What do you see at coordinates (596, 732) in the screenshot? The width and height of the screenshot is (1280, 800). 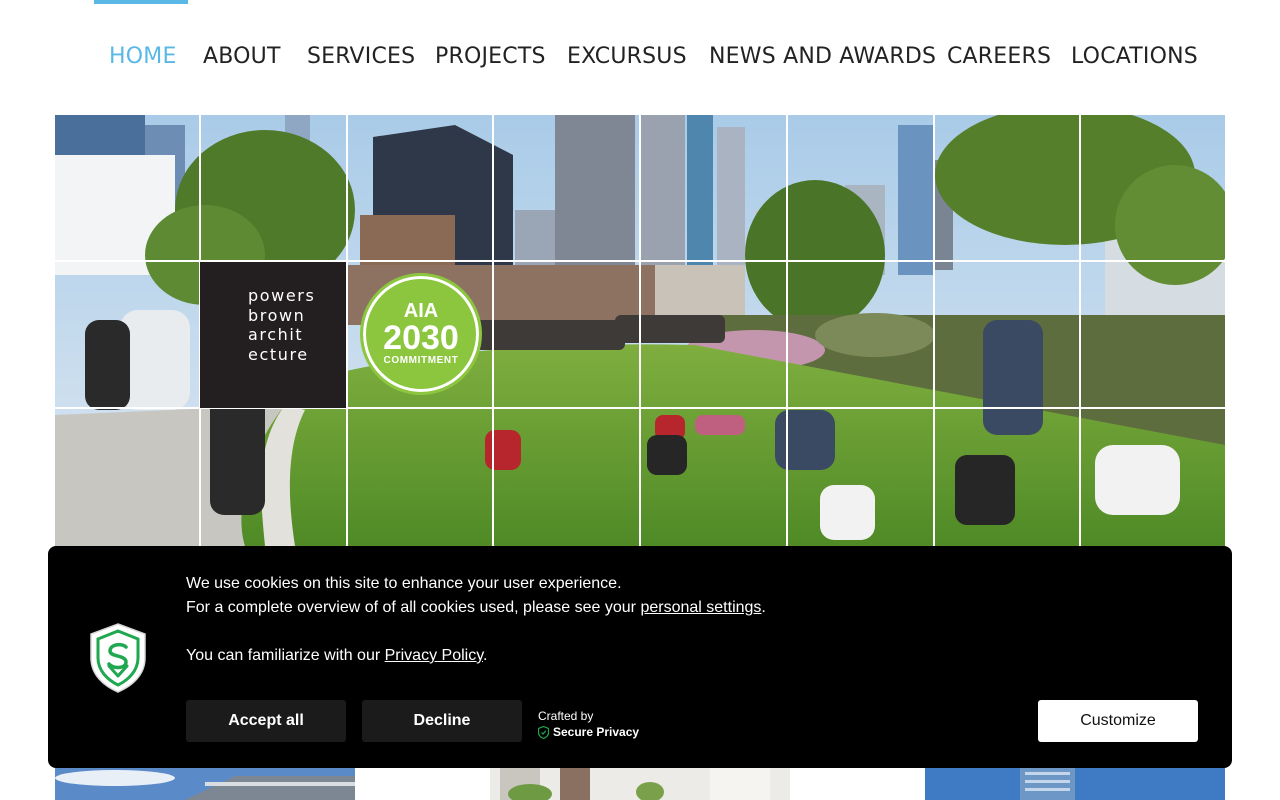 I see `secure-privacy-brand-name: Secure Privacy` at bounding box center [596, 732].